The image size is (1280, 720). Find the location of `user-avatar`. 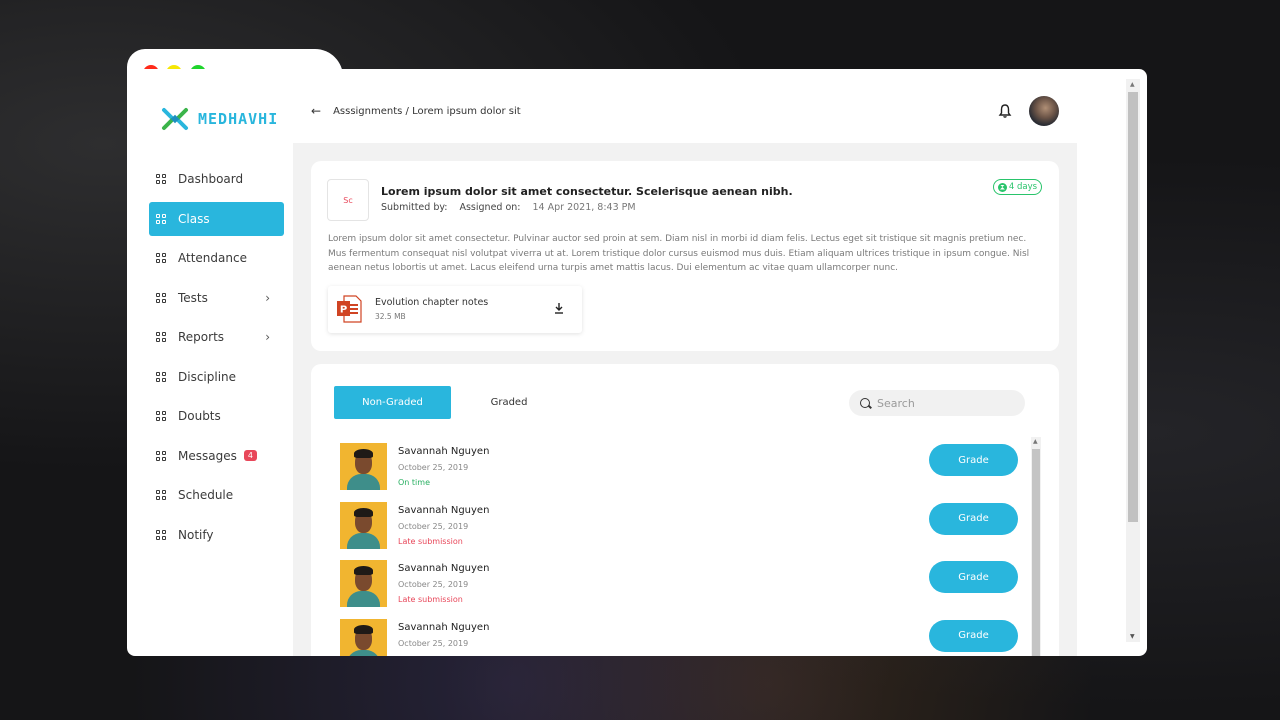

user-avatar is located at coordinates (1044, 111).